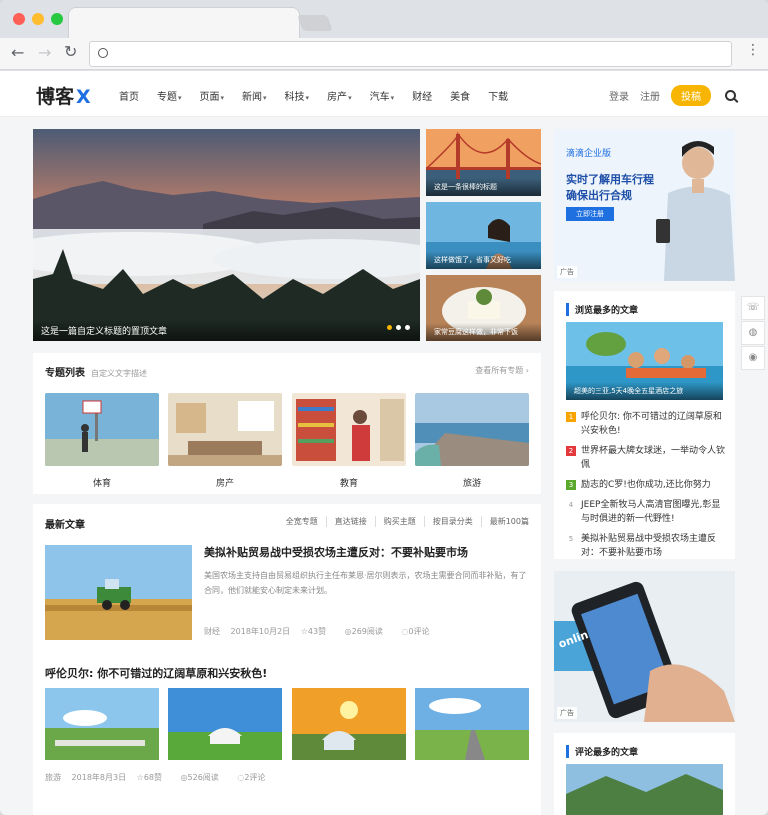  I want to click on login-link: 登录, so click(619, 95).